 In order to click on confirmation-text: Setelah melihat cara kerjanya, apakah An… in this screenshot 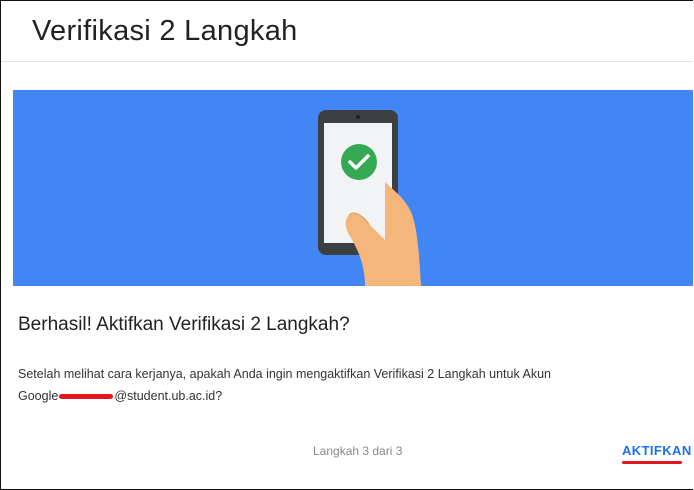, I will do `click(355, 385)`.